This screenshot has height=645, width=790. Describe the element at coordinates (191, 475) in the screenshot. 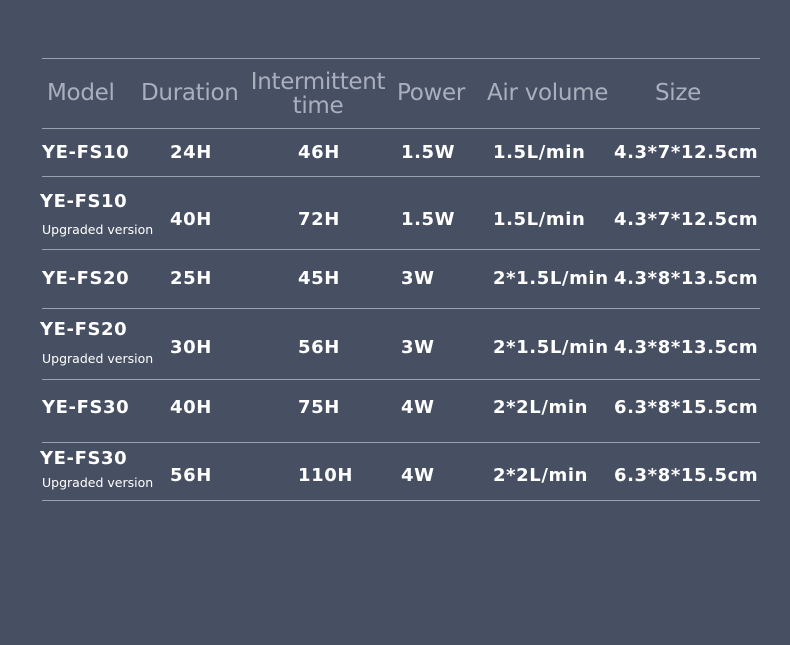

I see `duration-value: 56H` at that location.